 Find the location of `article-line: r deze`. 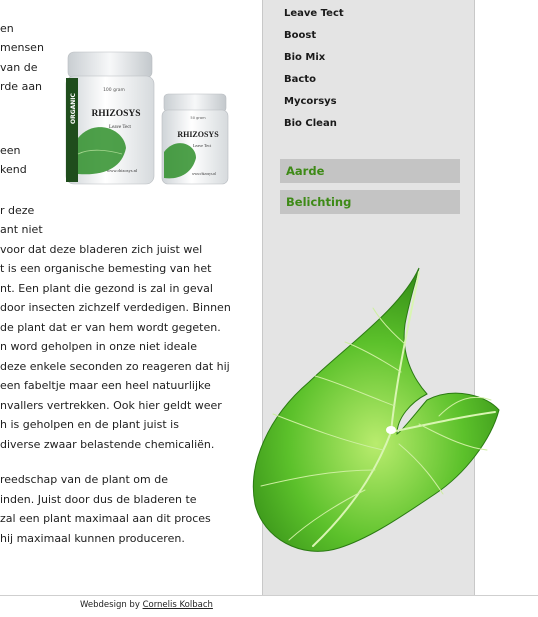

article-line: r deze is located at coordinates (17, 210).